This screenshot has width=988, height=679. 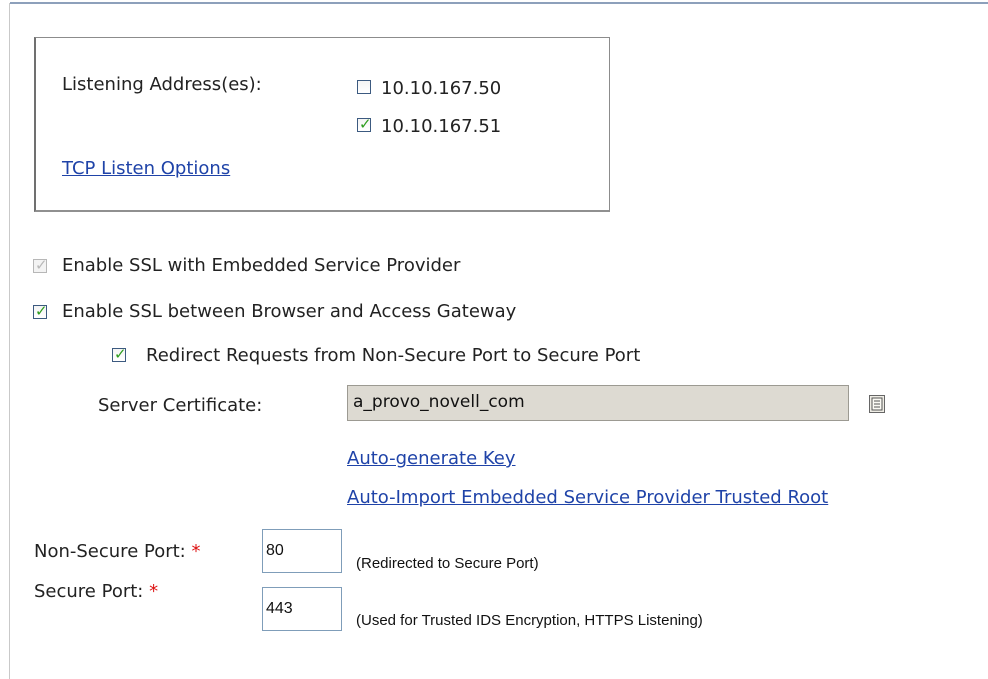 What do you see at coordinates (146, 168) in the screenshot?
I see `tcp-listen-options-link: TCP Listen Options` at bounding box center [146, 168].